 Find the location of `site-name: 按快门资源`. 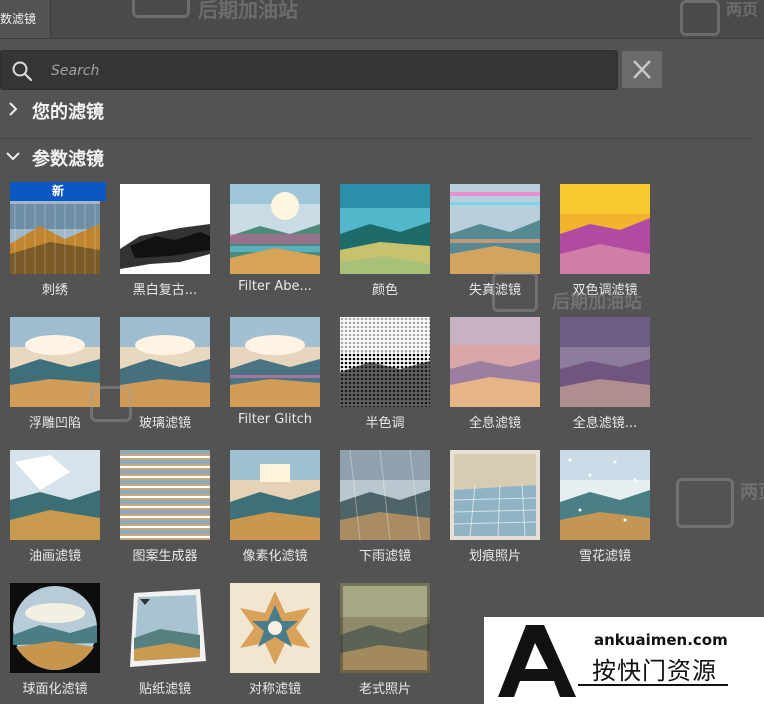

site-name: 按快门资源 is located at coordinates (654, 671).